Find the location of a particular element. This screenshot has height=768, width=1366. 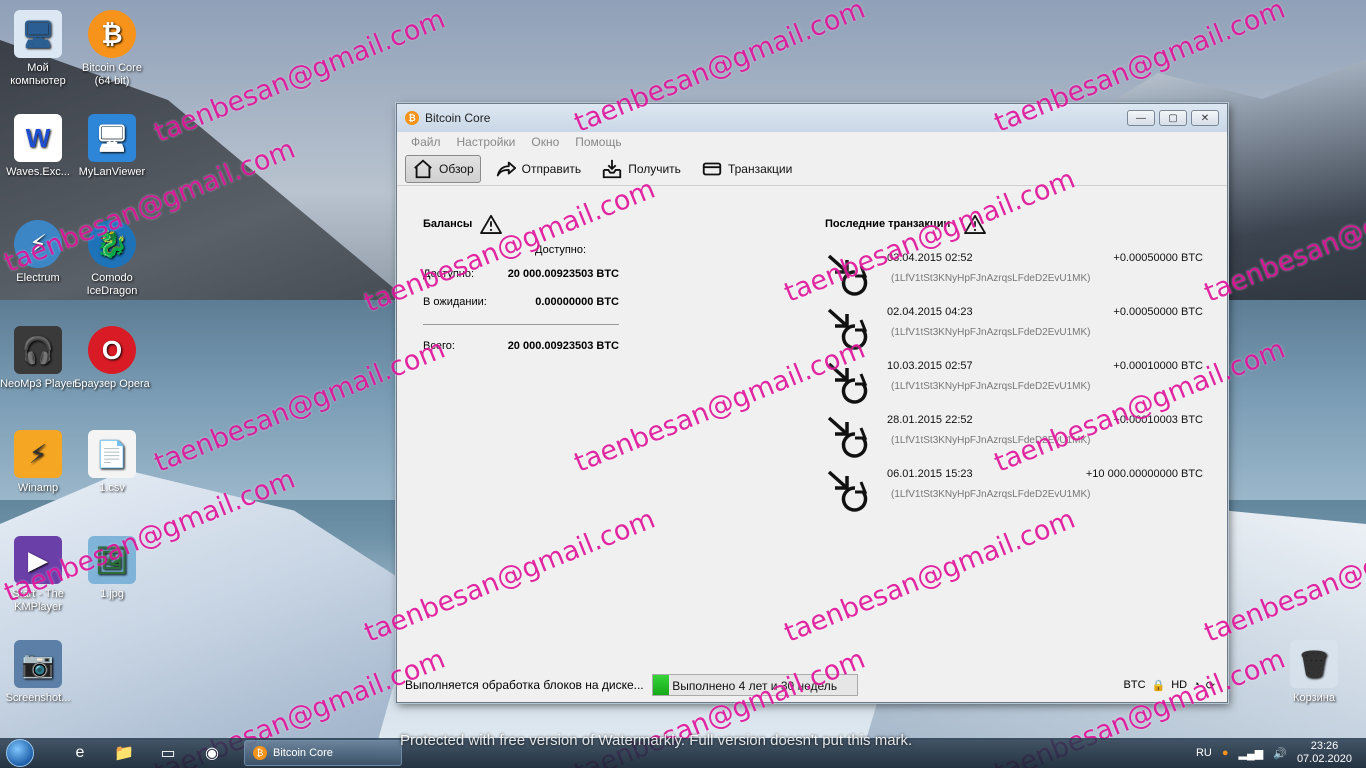

headphones-icon: 🎧 is located at coordinates (38, 350).